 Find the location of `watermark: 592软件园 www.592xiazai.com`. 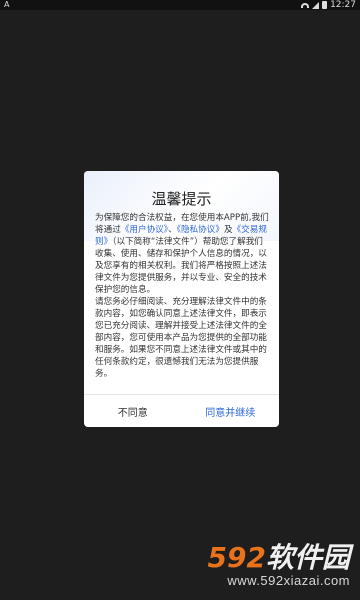

watermark: 592软件园 www.592xiazai.com is located at coordinates (262, 566).